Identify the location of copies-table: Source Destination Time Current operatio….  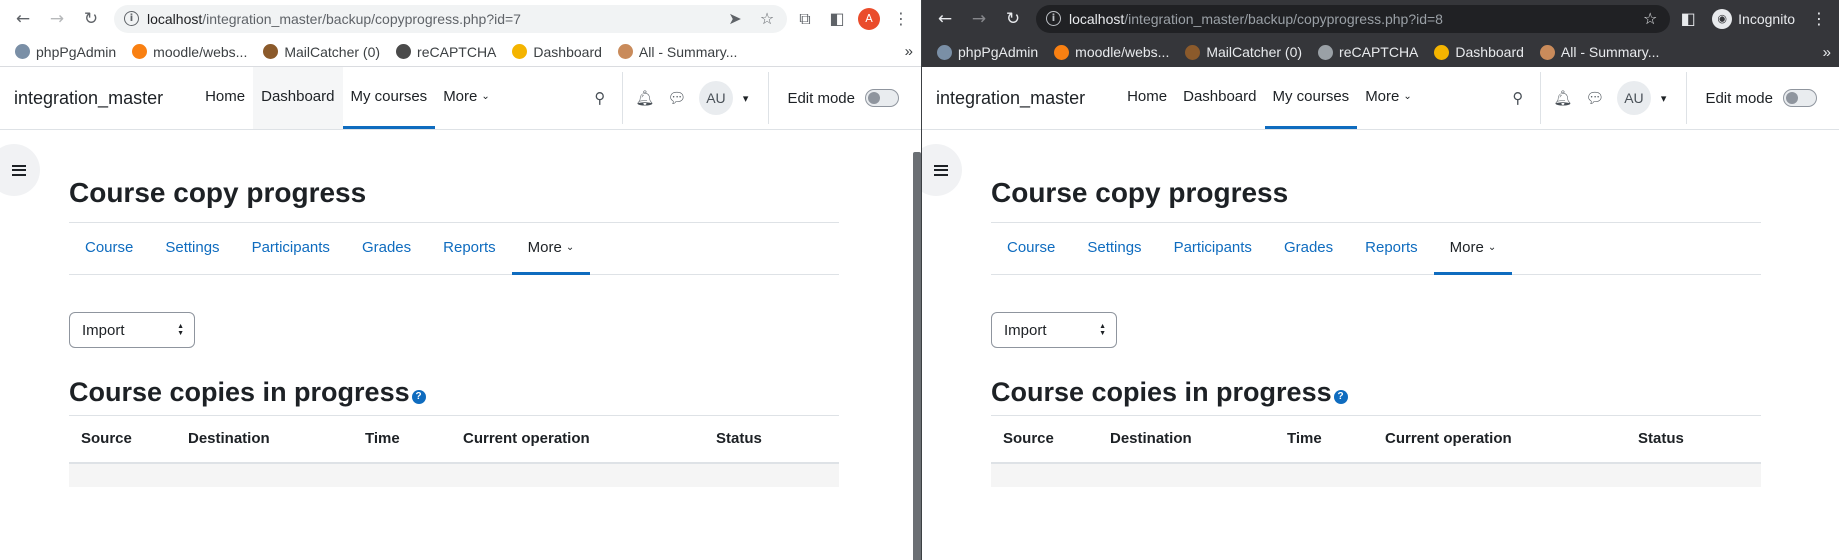
(1376, 451).